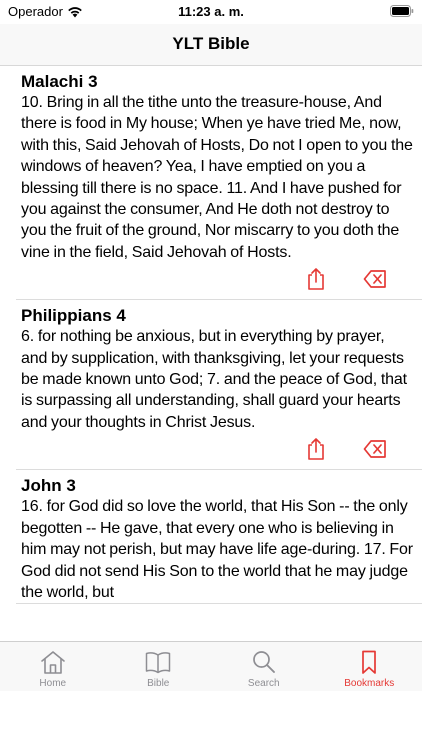  What do you see at coordinates (369, 662) in the screenshot?
I see `bookmark-icon` at bounding box center [369, 662].